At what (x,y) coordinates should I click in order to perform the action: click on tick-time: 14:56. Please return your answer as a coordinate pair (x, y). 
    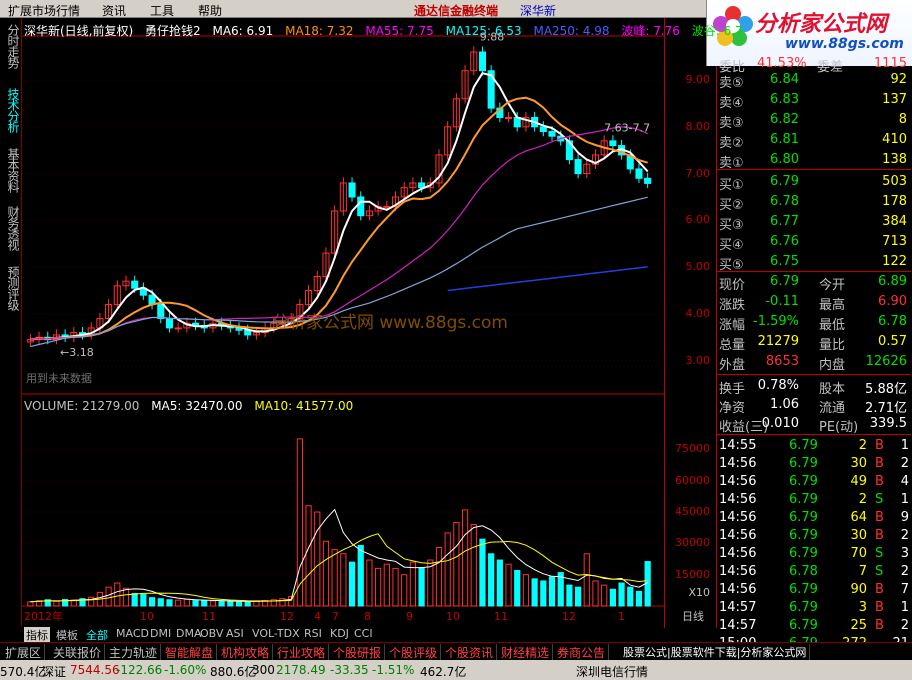
    Looking at the image, I should click on (738, 499).